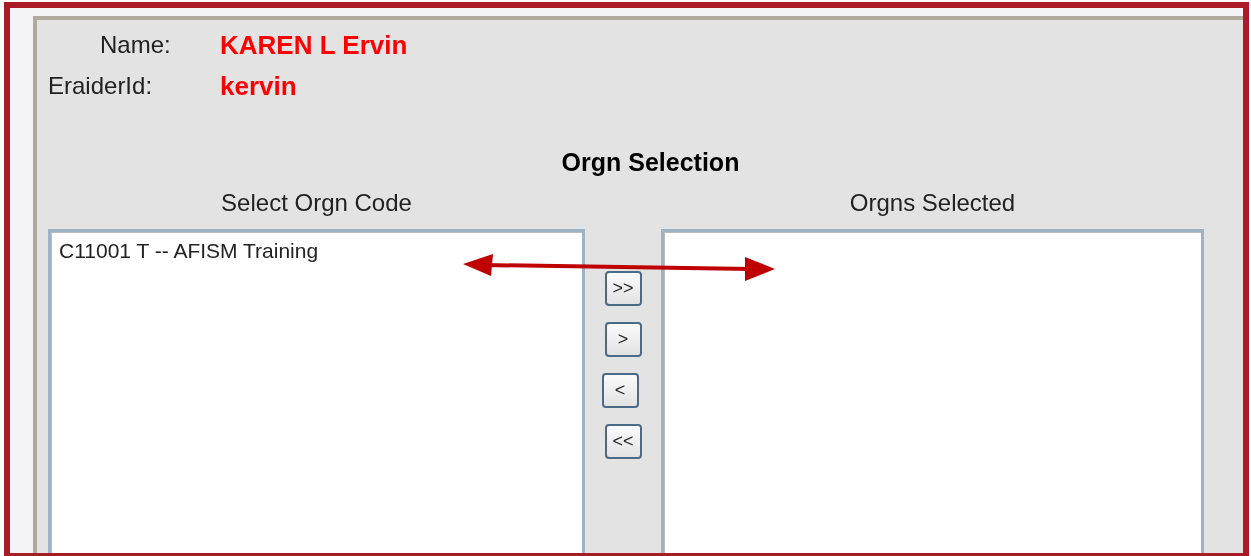 Image resolution: width=1251 pixels, height=556 pixels. Describe the element at coordinates (101, 86) in the screenshot. I see `field-label: EraiderId:` at that location.